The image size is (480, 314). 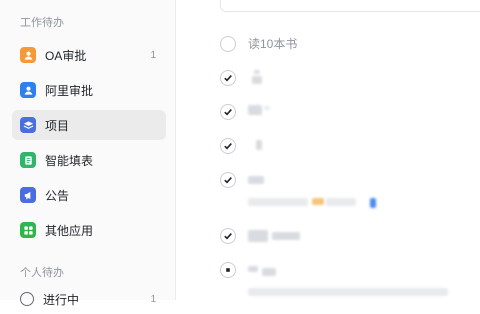 I want to click on sidebar-item-ali-approval: 阿里审批, so click(x=89, y=90).